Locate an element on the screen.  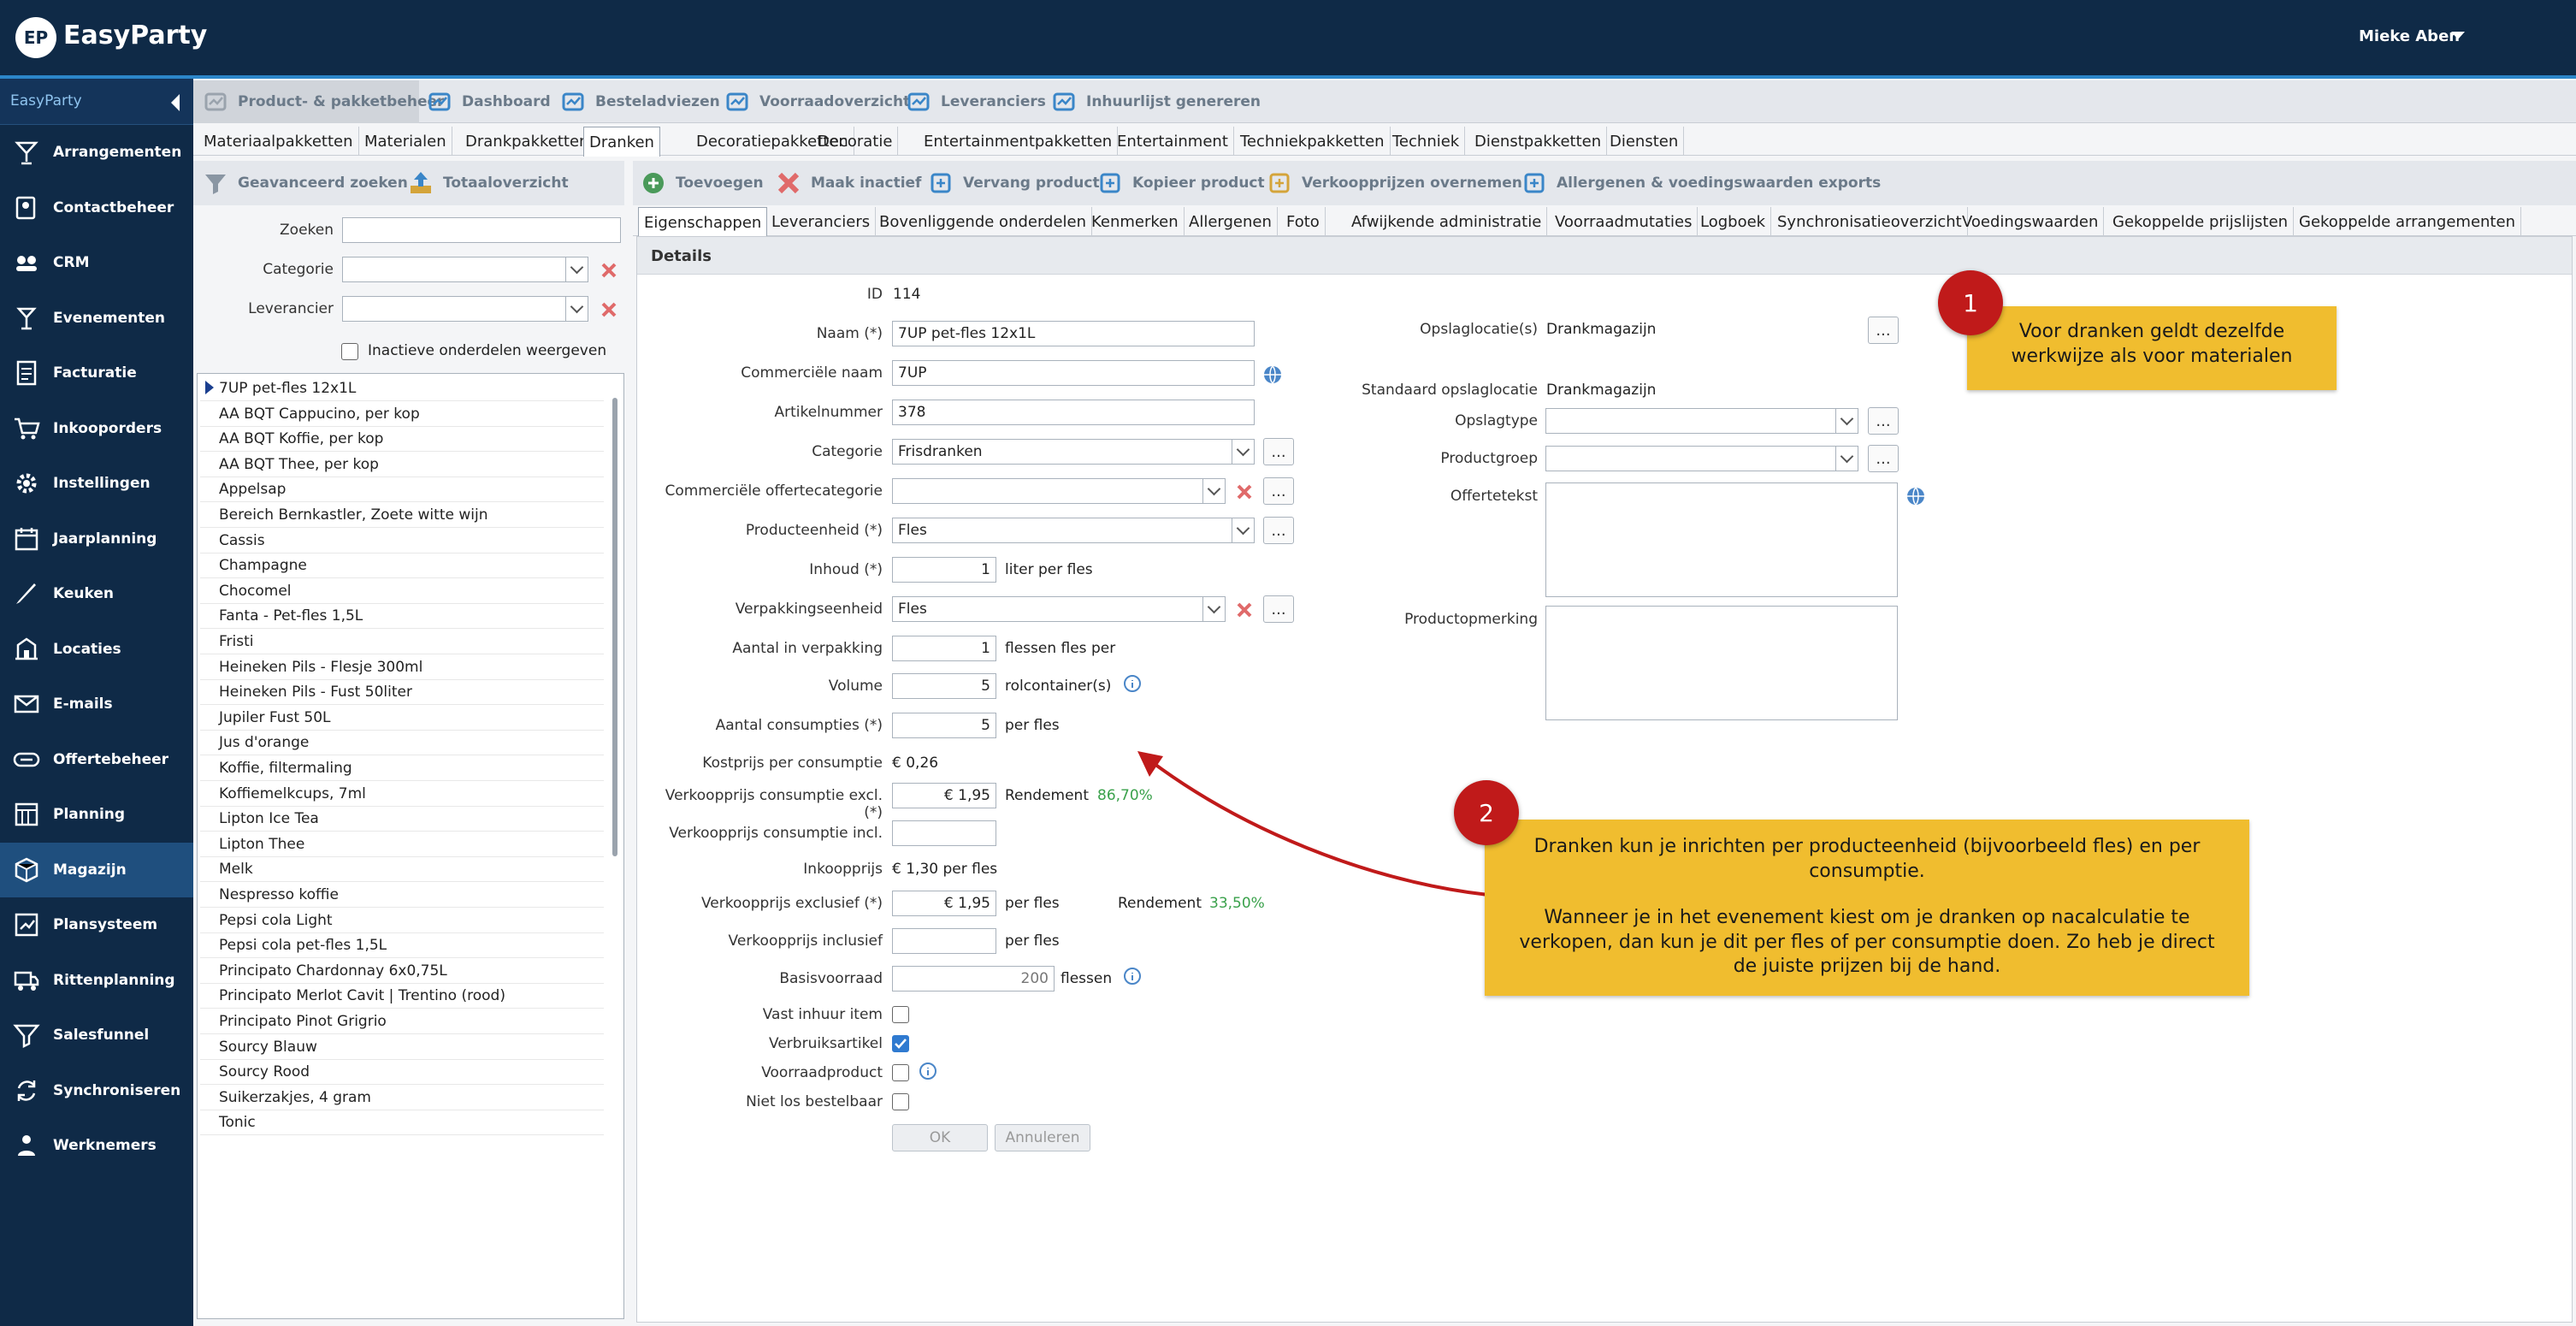
list-item: Bereich Bernkastler, Zoete witte wijn is located at coordinates (402, 515).